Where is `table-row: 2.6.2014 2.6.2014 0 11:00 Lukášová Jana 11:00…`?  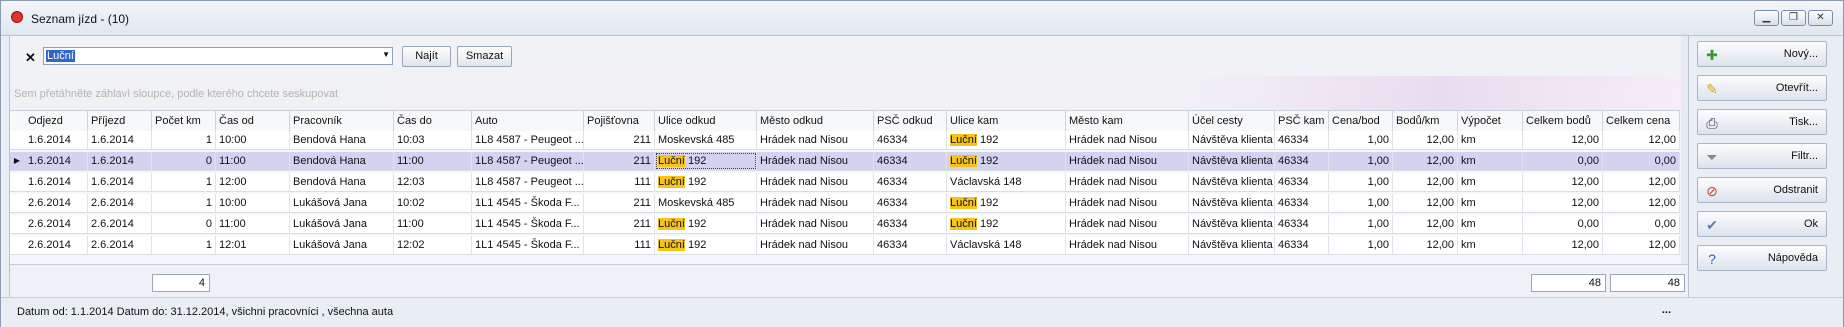
table-row: 2.6.2014 2.6.2014 0 11:00 Lukášová Jana 11:00… is located at coordinates (845, 224).